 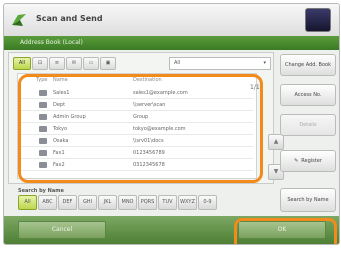 I want to click on filter-file-icon: ▭, so click(x=91, y=63).